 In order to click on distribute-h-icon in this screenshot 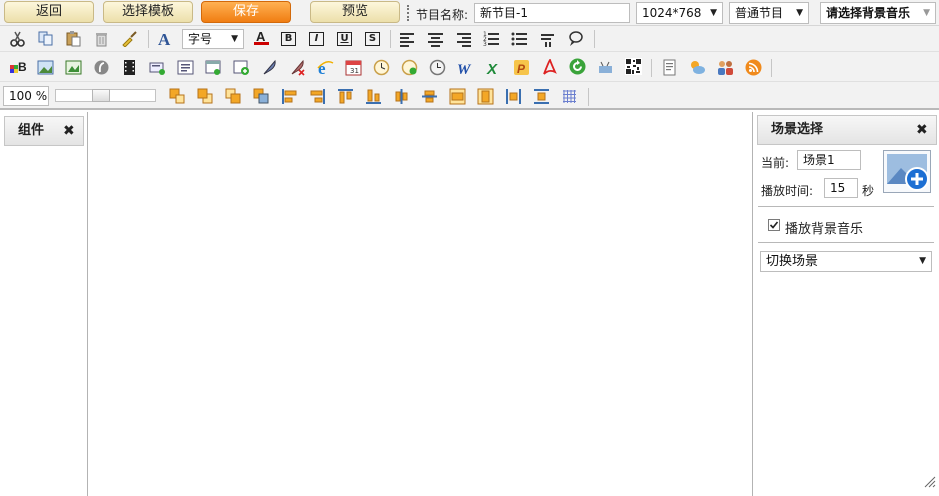, I will do `click(513, 96)`.